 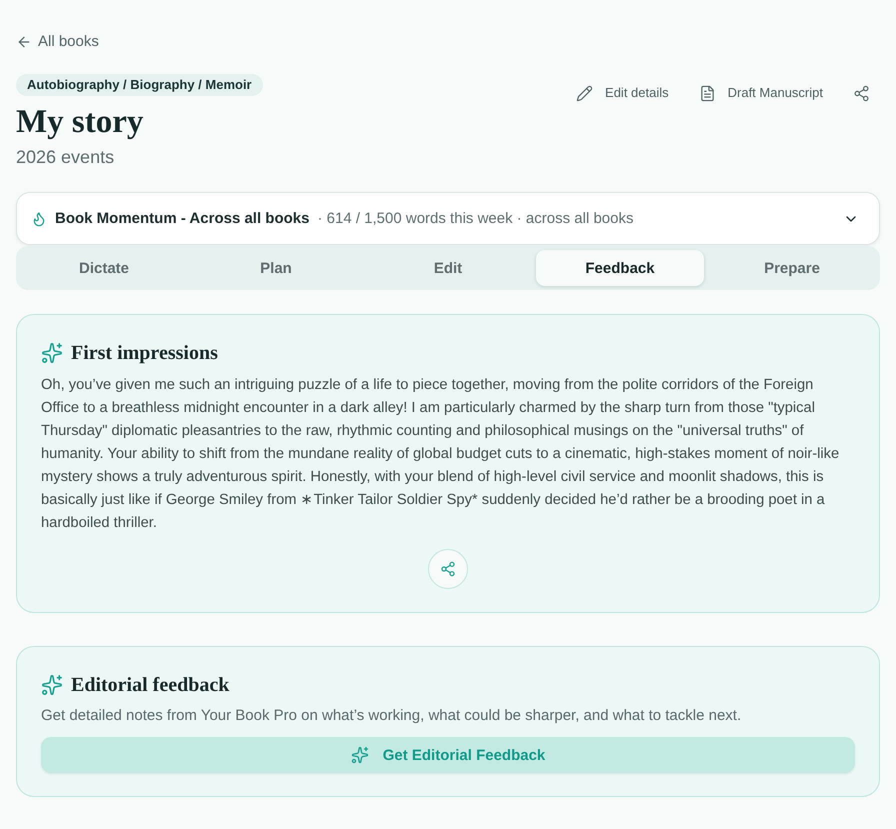 I want to click on tab: Edit, so click(x=448, y=268).